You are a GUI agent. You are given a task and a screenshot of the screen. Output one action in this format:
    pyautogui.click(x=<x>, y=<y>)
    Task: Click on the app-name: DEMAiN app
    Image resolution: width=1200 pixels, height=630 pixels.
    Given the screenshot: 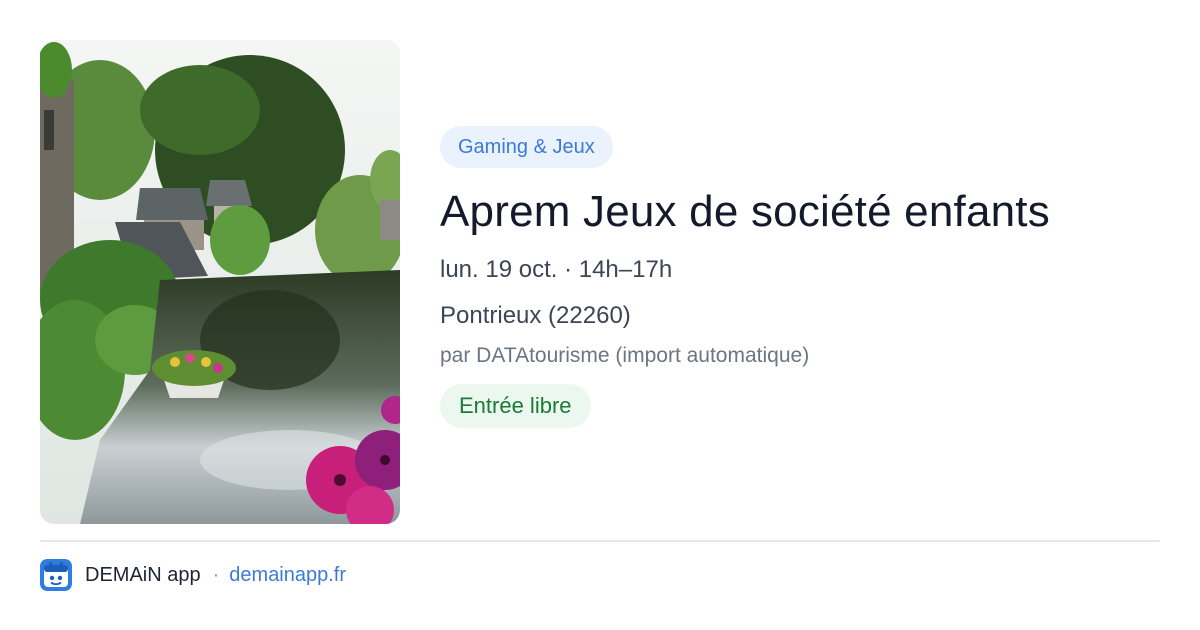 What is the action you would take?
    pyautogui.click(x=143, y=574)
    